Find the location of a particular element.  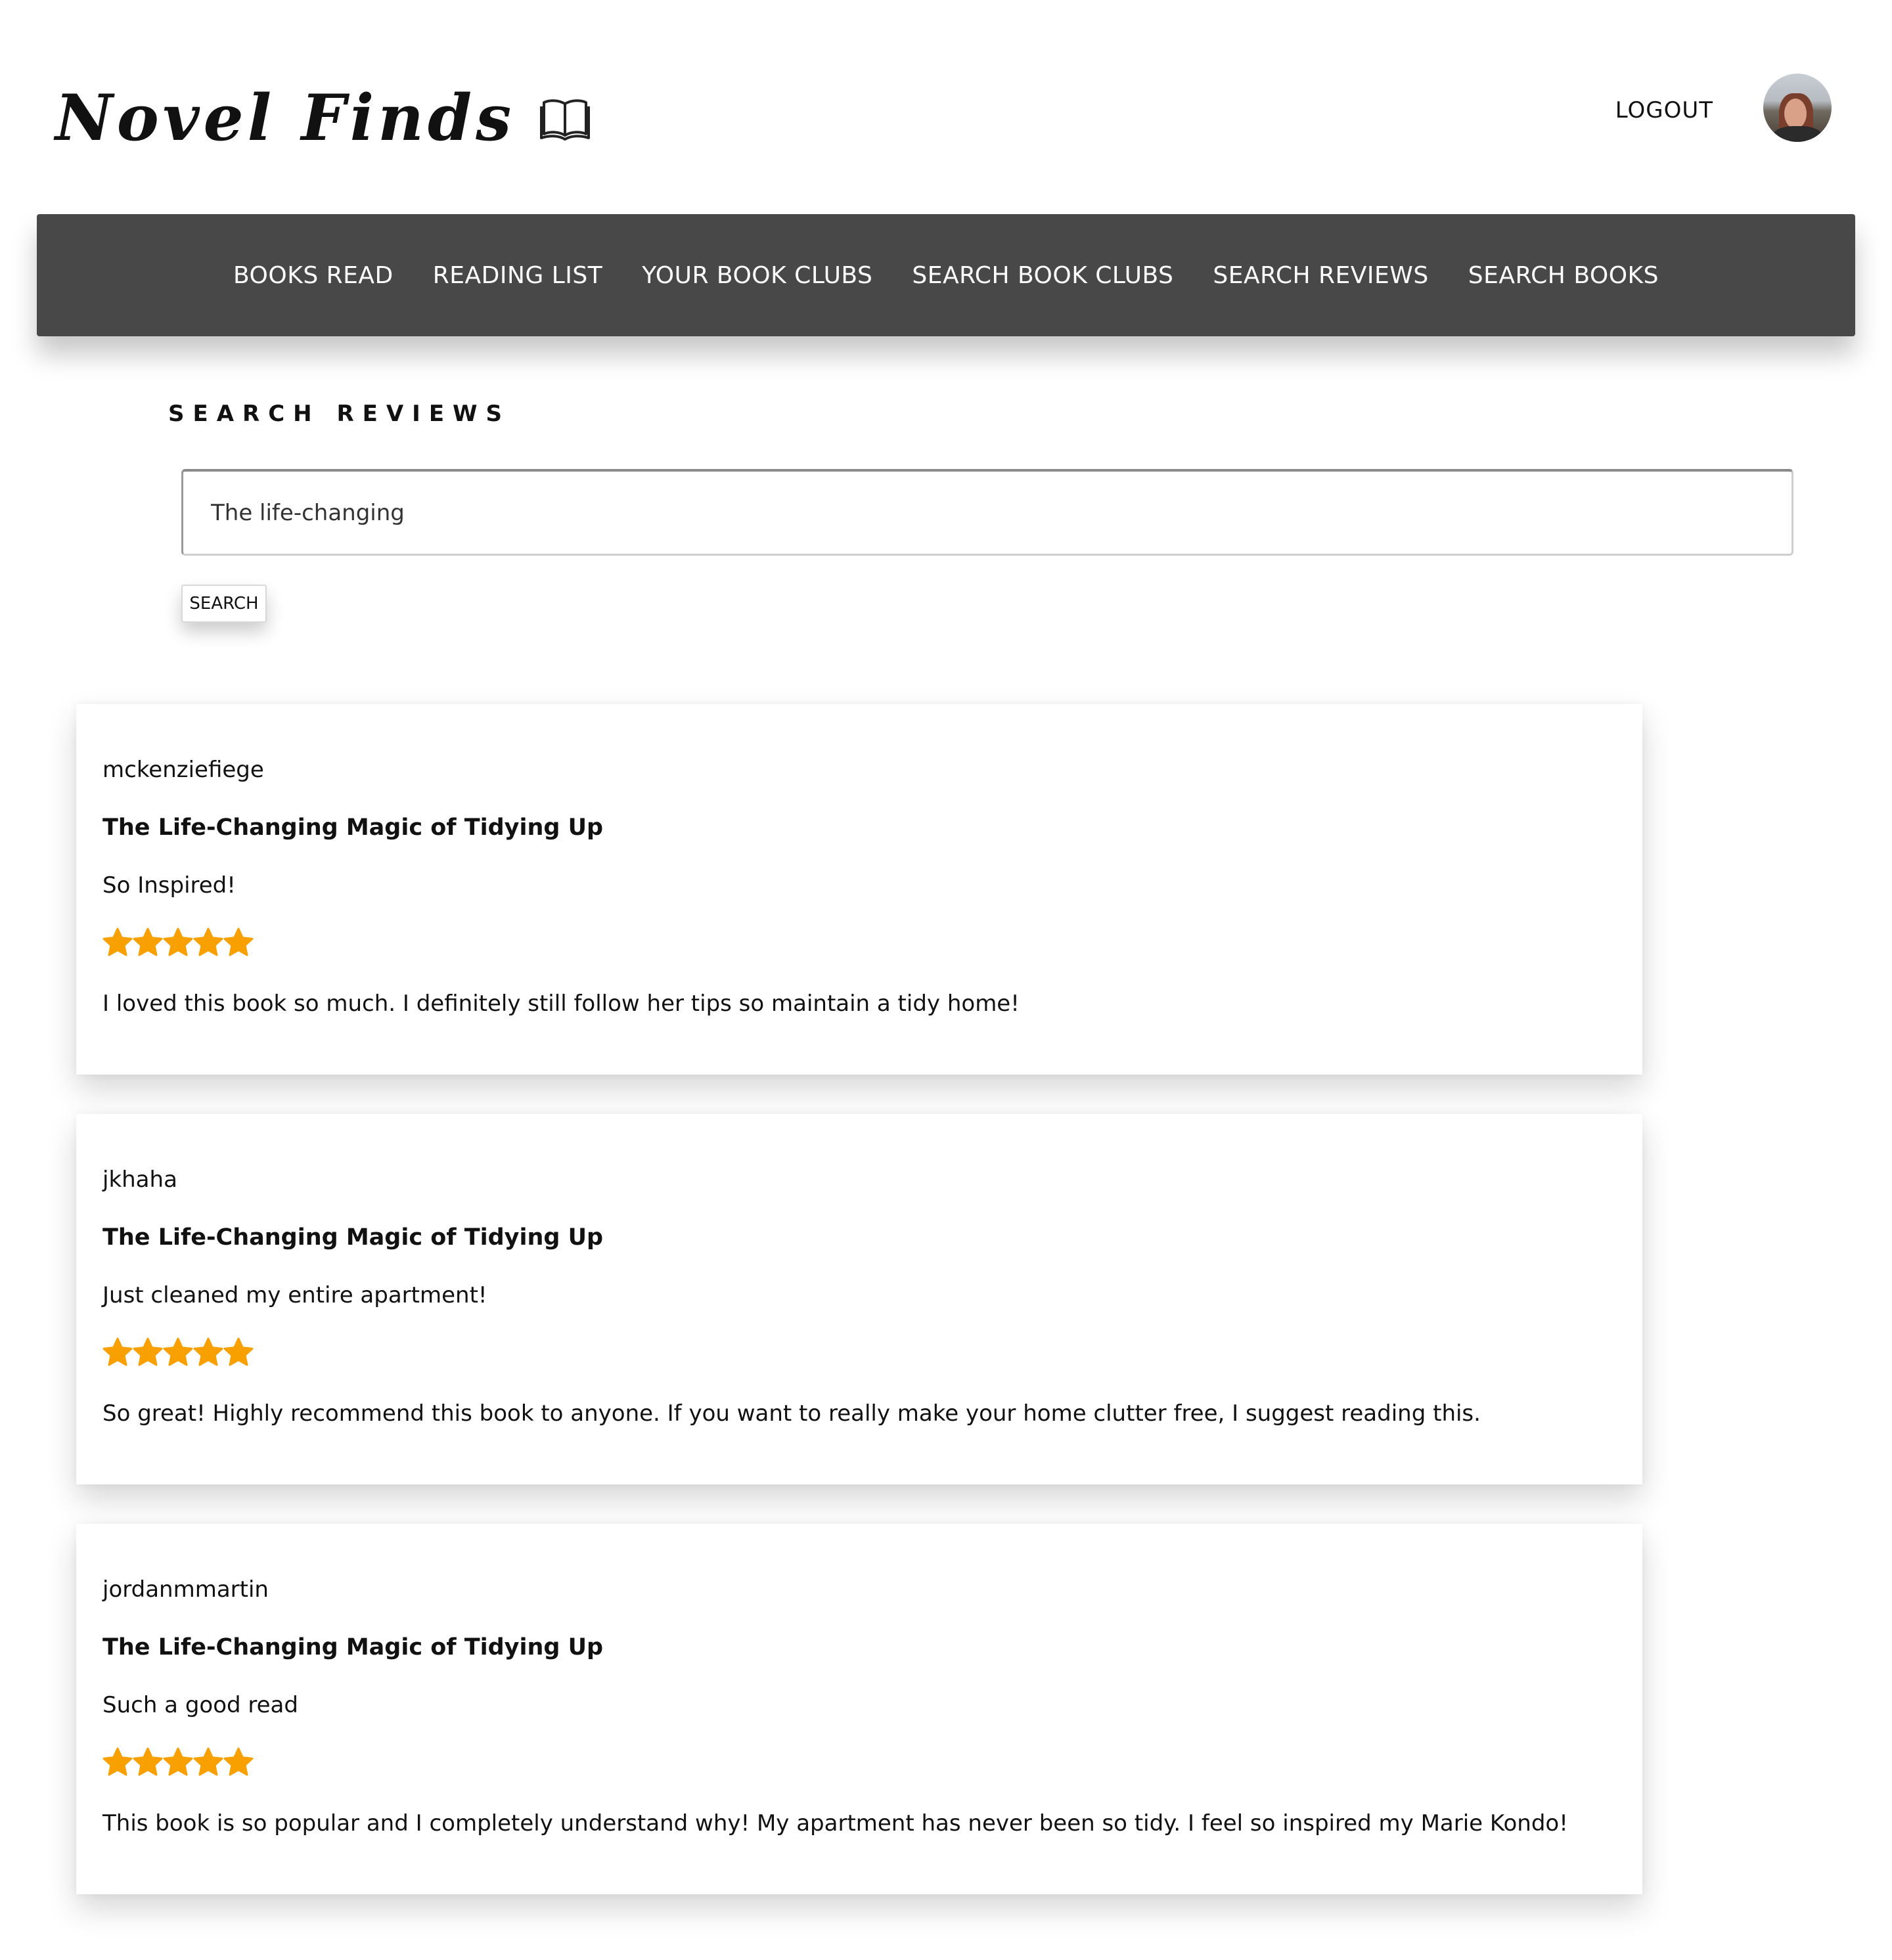

nav-search-books: SEARCH BOOKS is located at coordinates (1563, 275).